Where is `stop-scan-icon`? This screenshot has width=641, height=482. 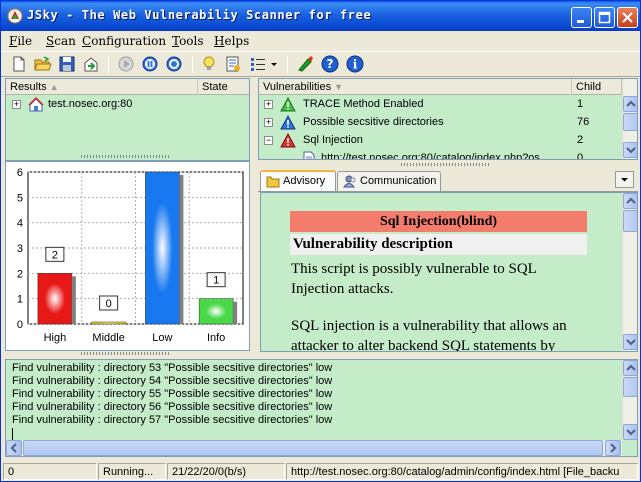
stop-scan-icon is located at coordinates (174, 64).